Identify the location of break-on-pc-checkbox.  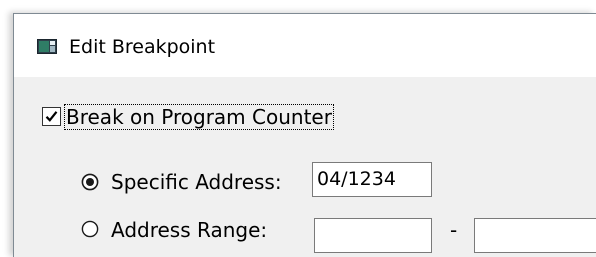
(51, 116).